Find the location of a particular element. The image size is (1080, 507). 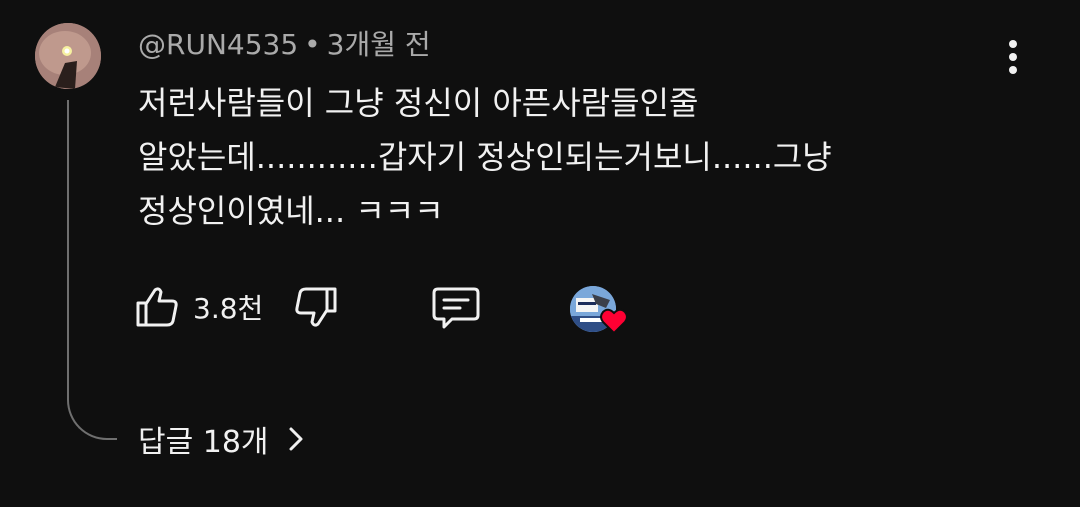

thumbs-down-icon is located at coordinates (316, 307).